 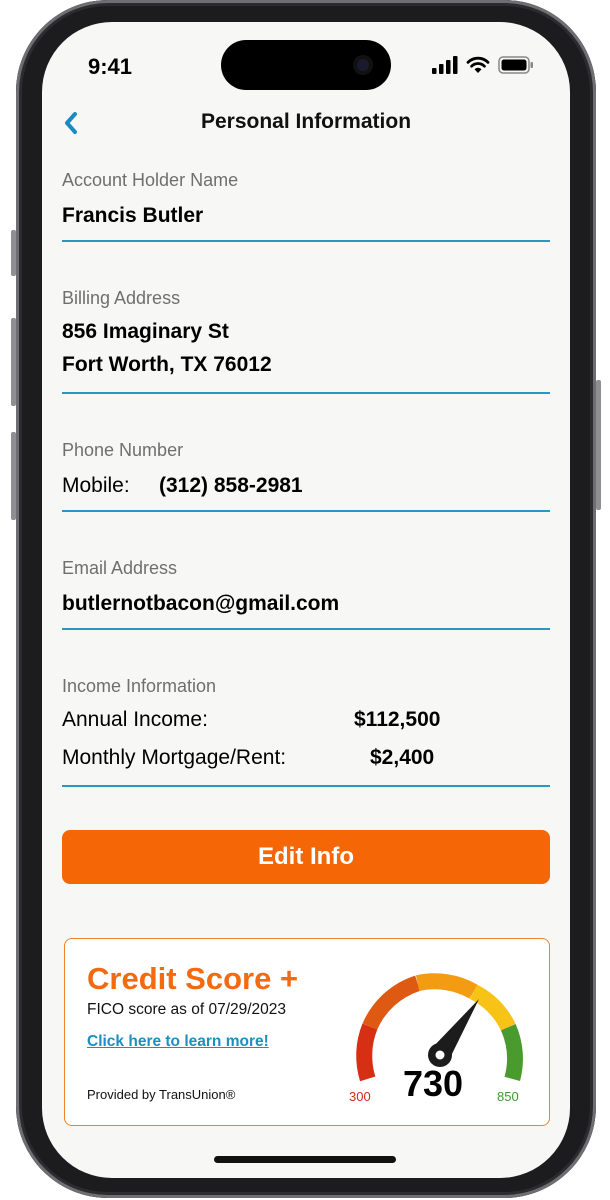 What do you see at coordinates (478, 64) in the screenshot?
I see `wifi-icon` at bounding box center [478, 64].